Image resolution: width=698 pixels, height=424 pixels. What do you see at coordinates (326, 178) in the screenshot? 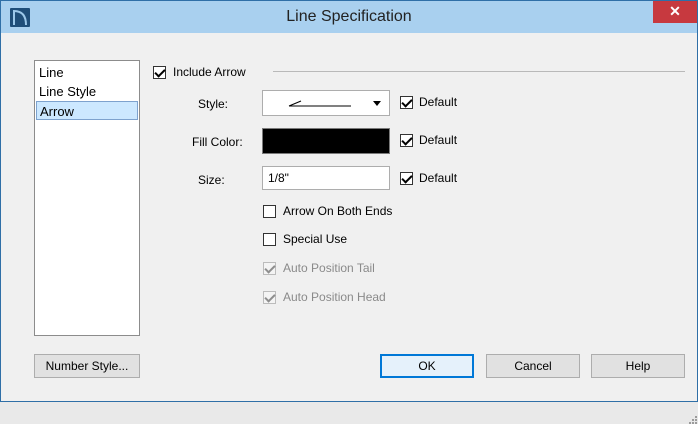
I see `size-input: 1/8"` at bounding box center [326, 178].